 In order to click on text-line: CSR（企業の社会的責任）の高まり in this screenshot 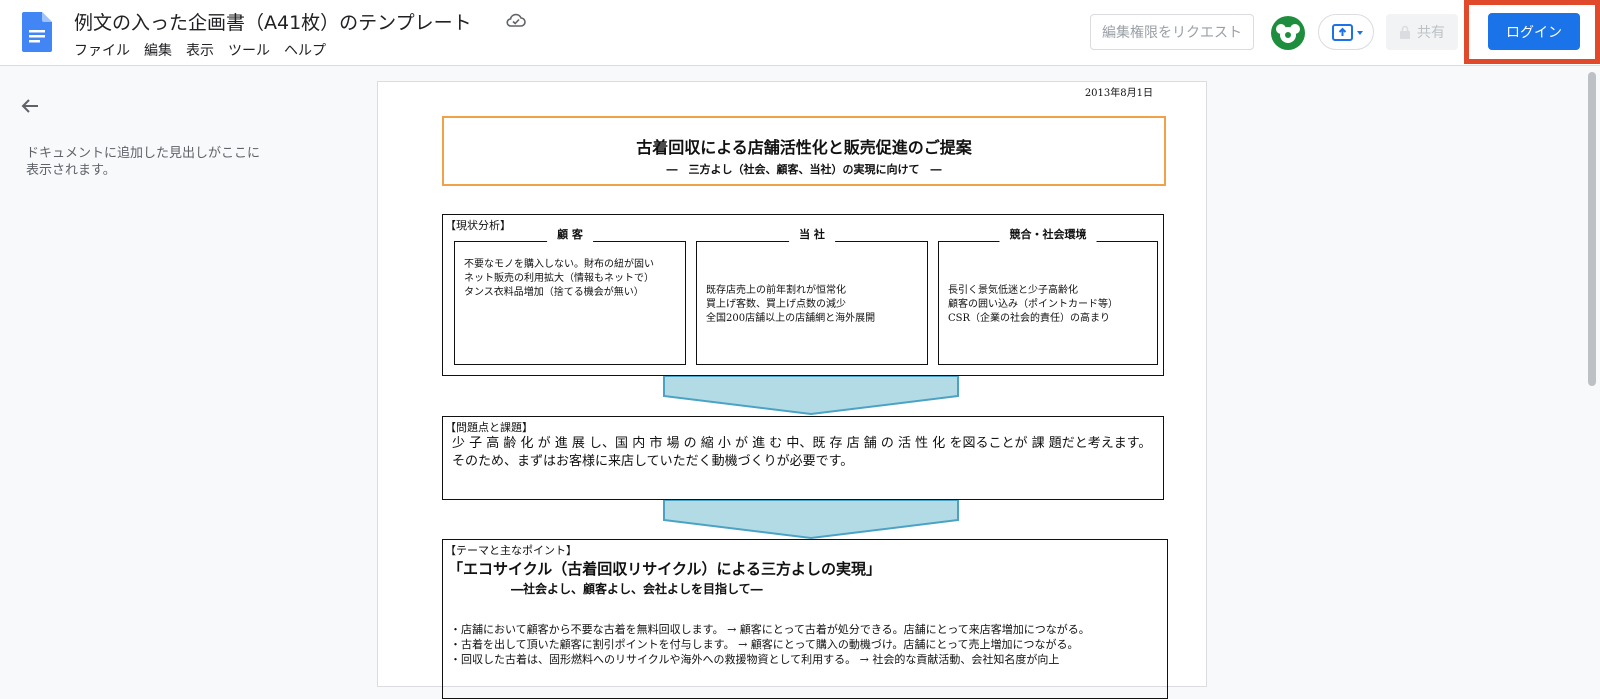, I will do `click(1029, 318)`.